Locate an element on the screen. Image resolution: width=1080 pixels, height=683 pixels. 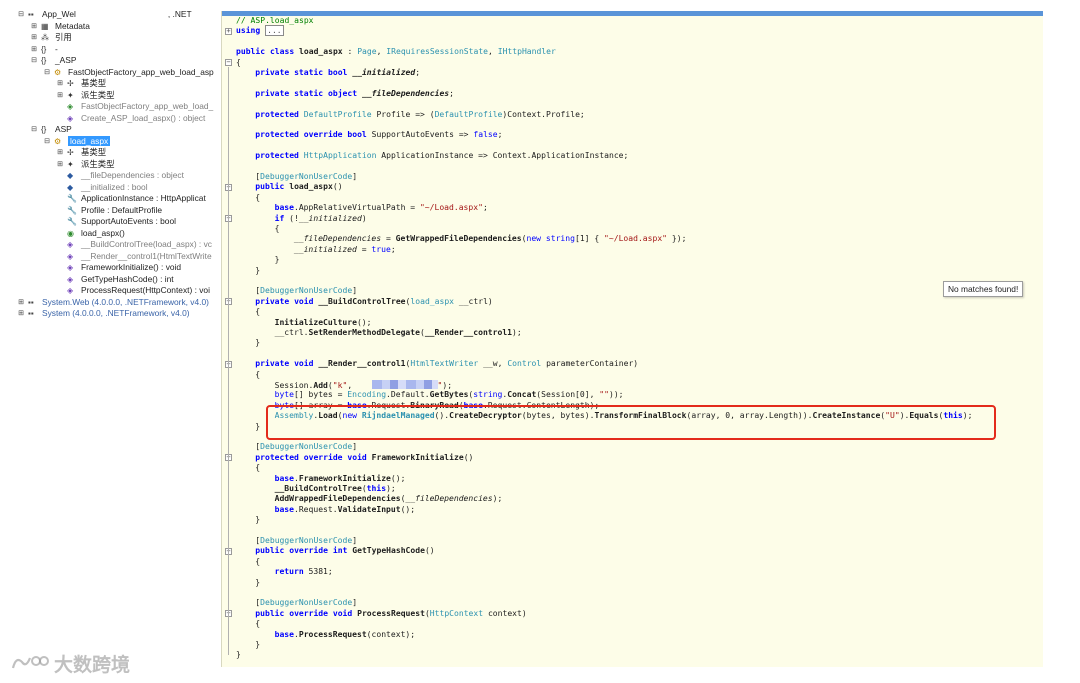
code-token: this is located at coordinates (376, 488).